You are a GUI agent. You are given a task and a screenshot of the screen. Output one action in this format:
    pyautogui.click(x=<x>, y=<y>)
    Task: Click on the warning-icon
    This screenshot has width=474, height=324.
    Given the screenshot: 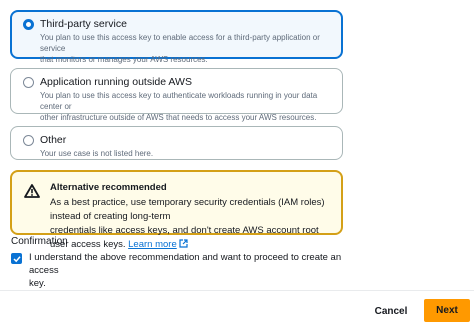 What is the action you would take?
    pyautogui.click(x=32, y=208)
    